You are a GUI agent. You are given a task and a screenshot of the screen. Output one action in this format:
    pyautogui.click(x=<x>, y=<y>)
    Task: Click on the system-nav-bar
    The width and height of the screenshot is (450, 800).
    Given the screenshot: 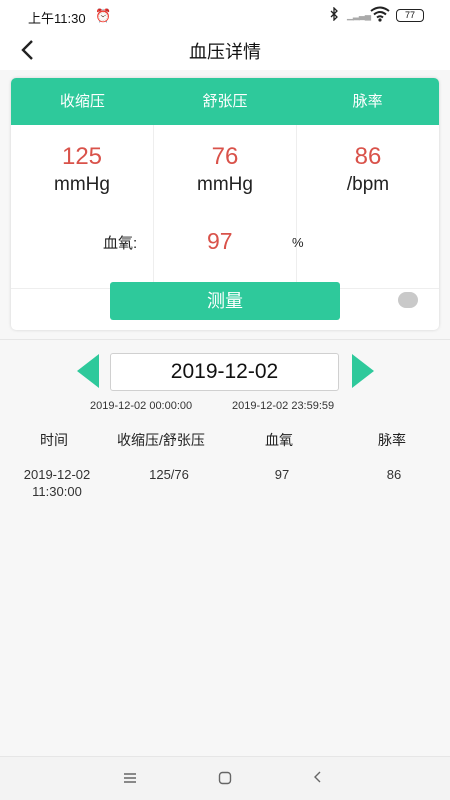 What is the action you would take?
    pyautogui.click(x=225, y=778)
    